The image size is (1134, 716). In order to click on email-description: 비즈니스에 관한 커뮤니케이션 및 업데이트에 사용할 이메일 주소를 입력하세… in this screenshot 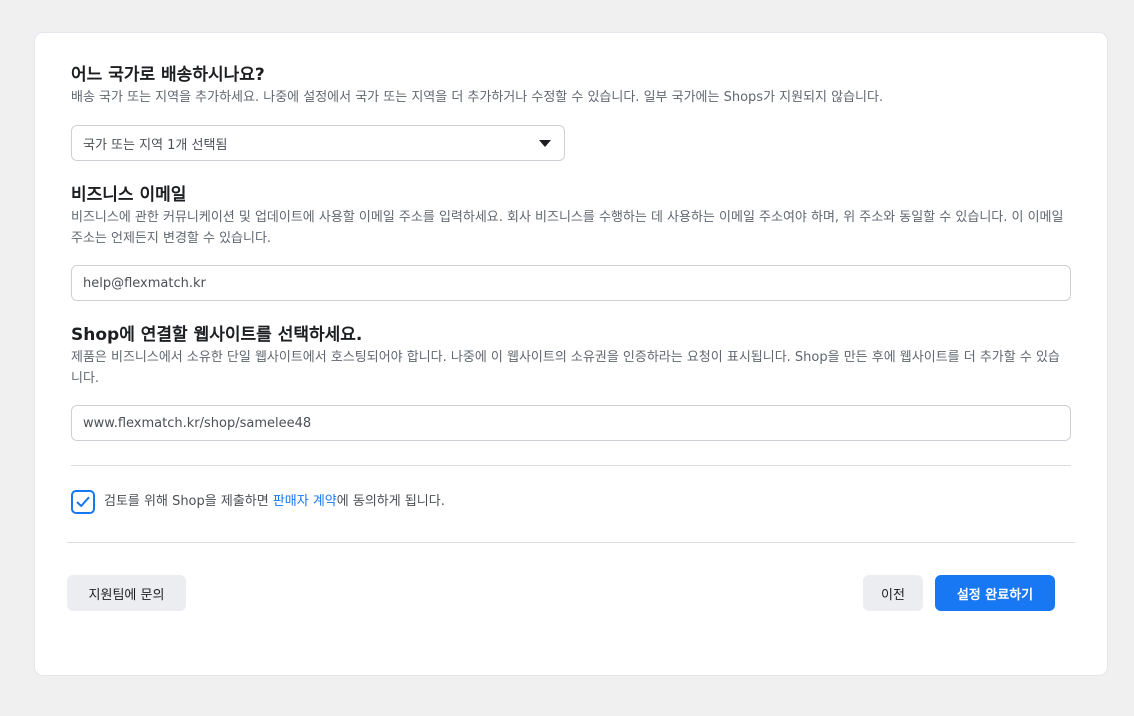, I will do `click(567, 228)`.